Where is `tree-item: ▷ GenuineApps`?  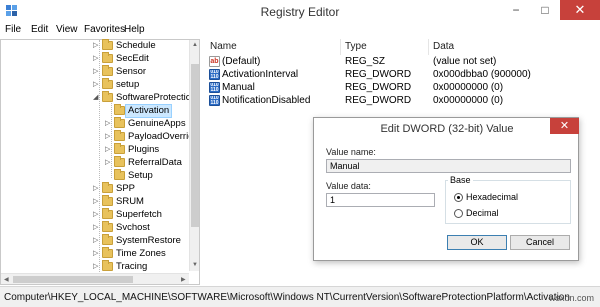
tree-item: ▷ GenuineApps is located at coordinates (146, 123).